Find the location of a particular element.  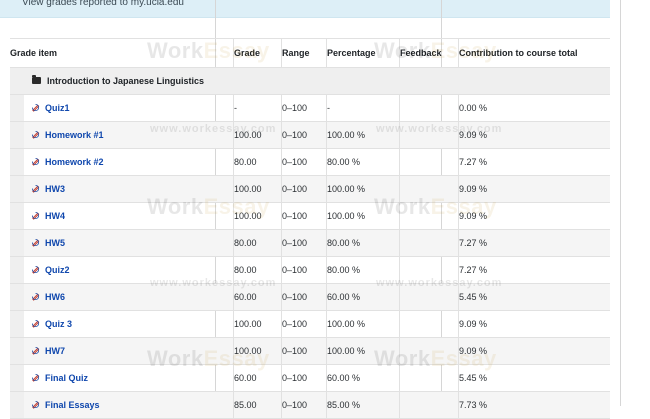

right-gutter is located at coordinates (630, 203).